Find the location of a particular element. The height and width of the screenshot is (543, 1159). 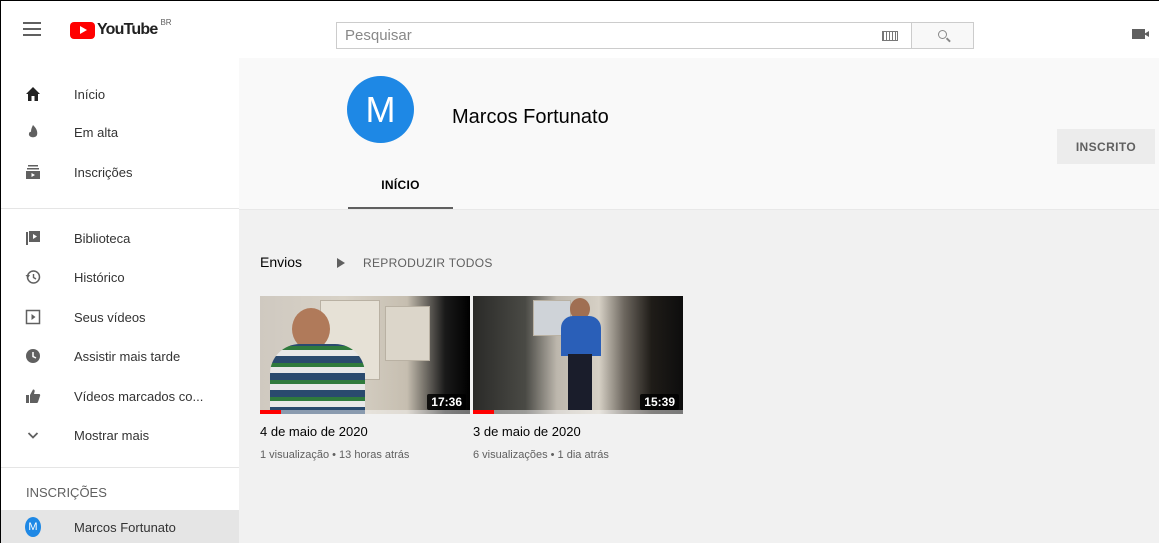

subscriptions-icon is located at coordinates (33, 172).